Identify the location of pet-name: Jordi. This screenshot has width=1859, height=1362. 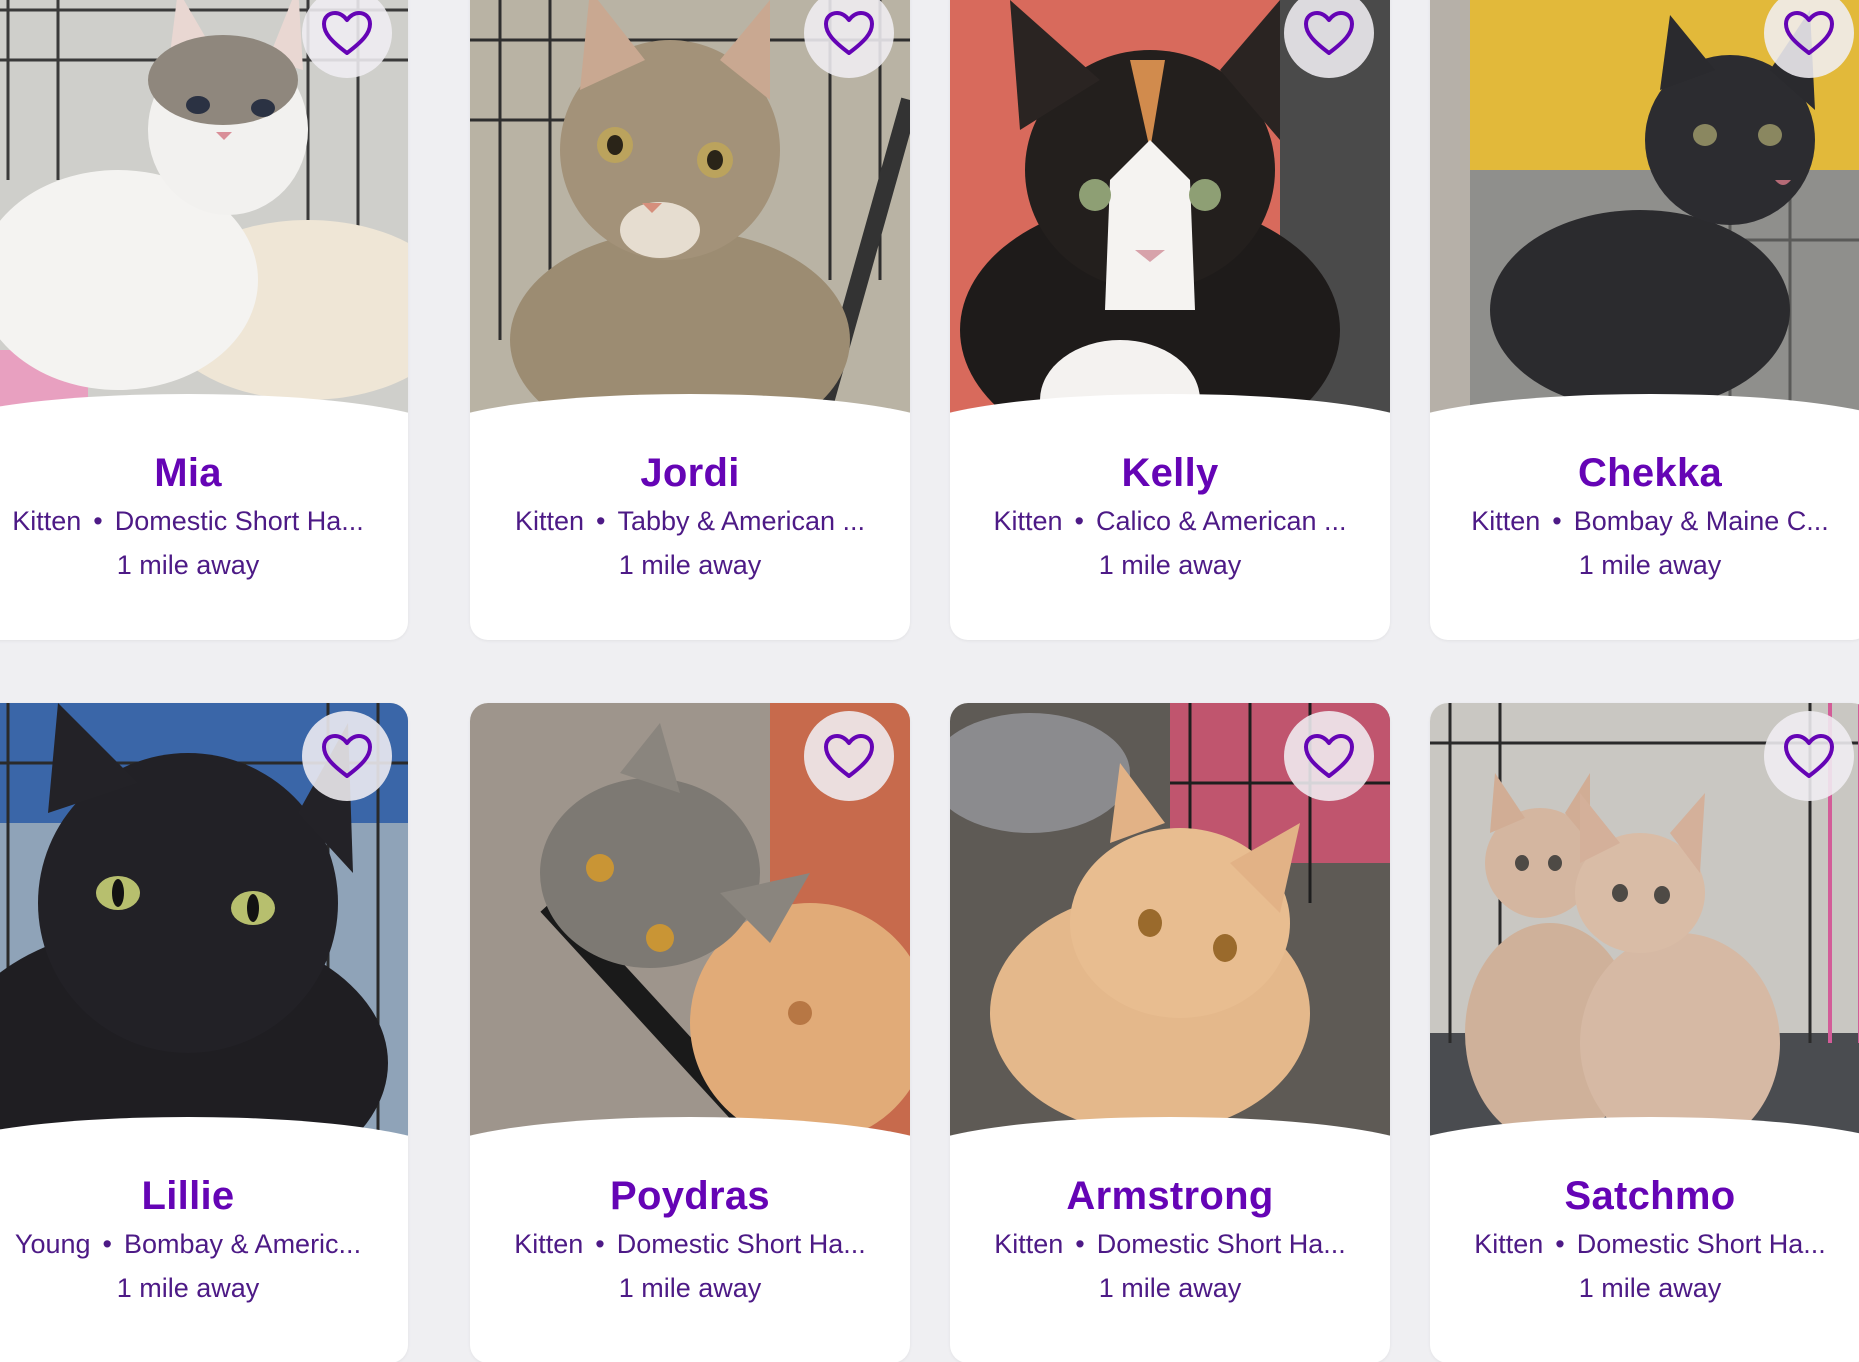
(690, 473).